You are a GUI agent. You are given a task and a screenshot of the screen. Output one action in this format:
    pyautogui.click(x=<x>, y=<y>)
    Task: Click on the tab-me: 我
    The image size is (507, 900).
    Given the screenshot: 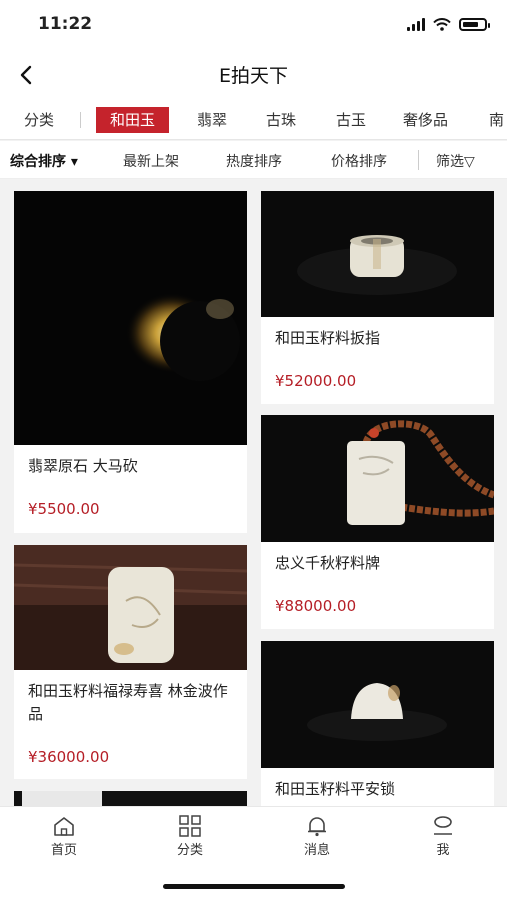 What is the action you would take?
    pyautogui.click(x=443, y=836)
    